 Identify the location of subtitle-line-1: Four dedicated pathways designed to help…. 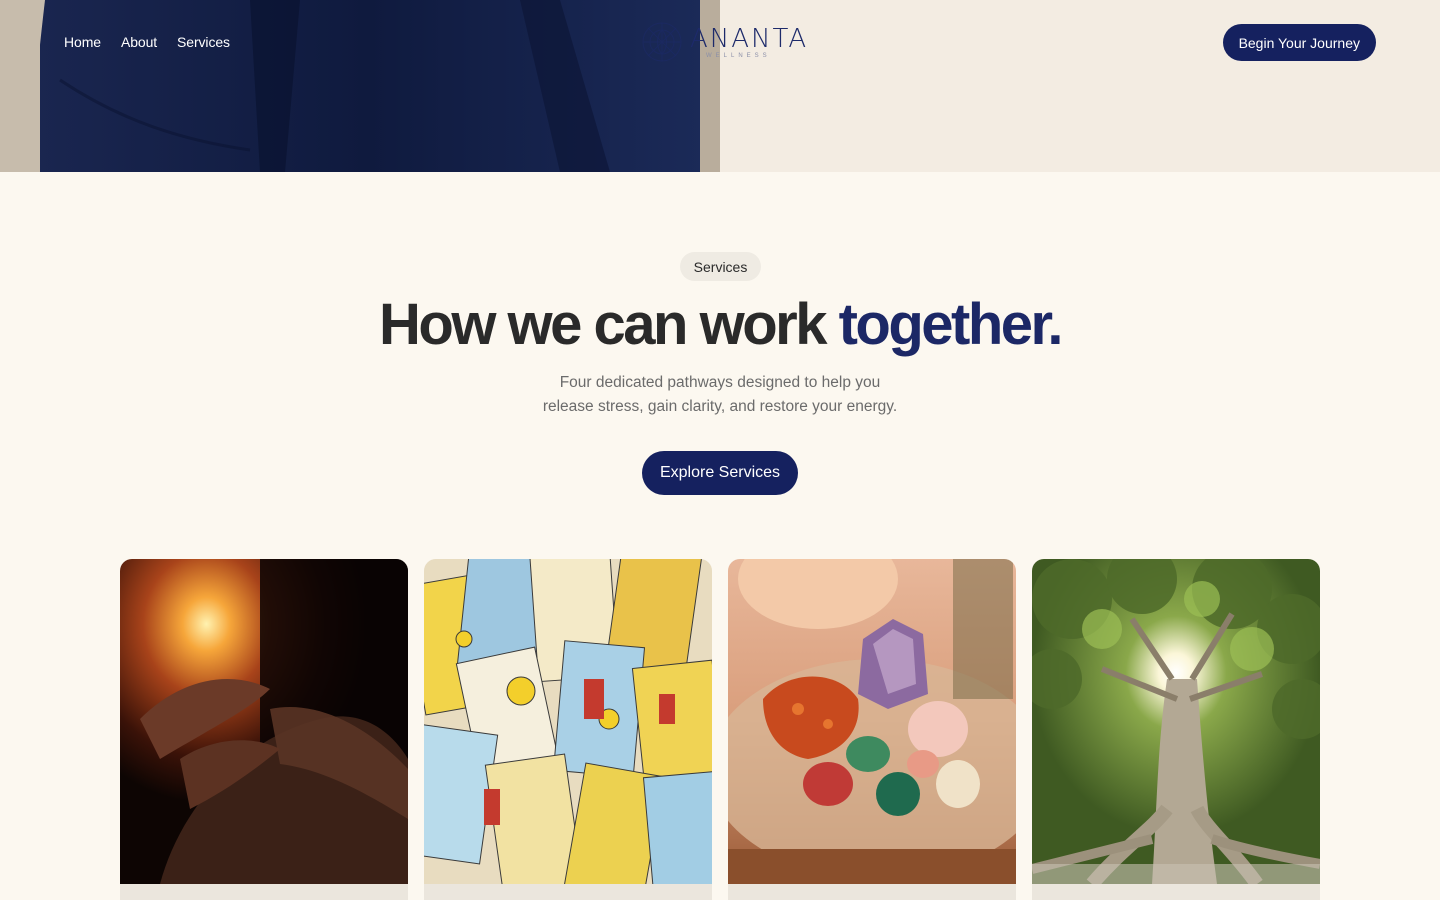
(720, 382).